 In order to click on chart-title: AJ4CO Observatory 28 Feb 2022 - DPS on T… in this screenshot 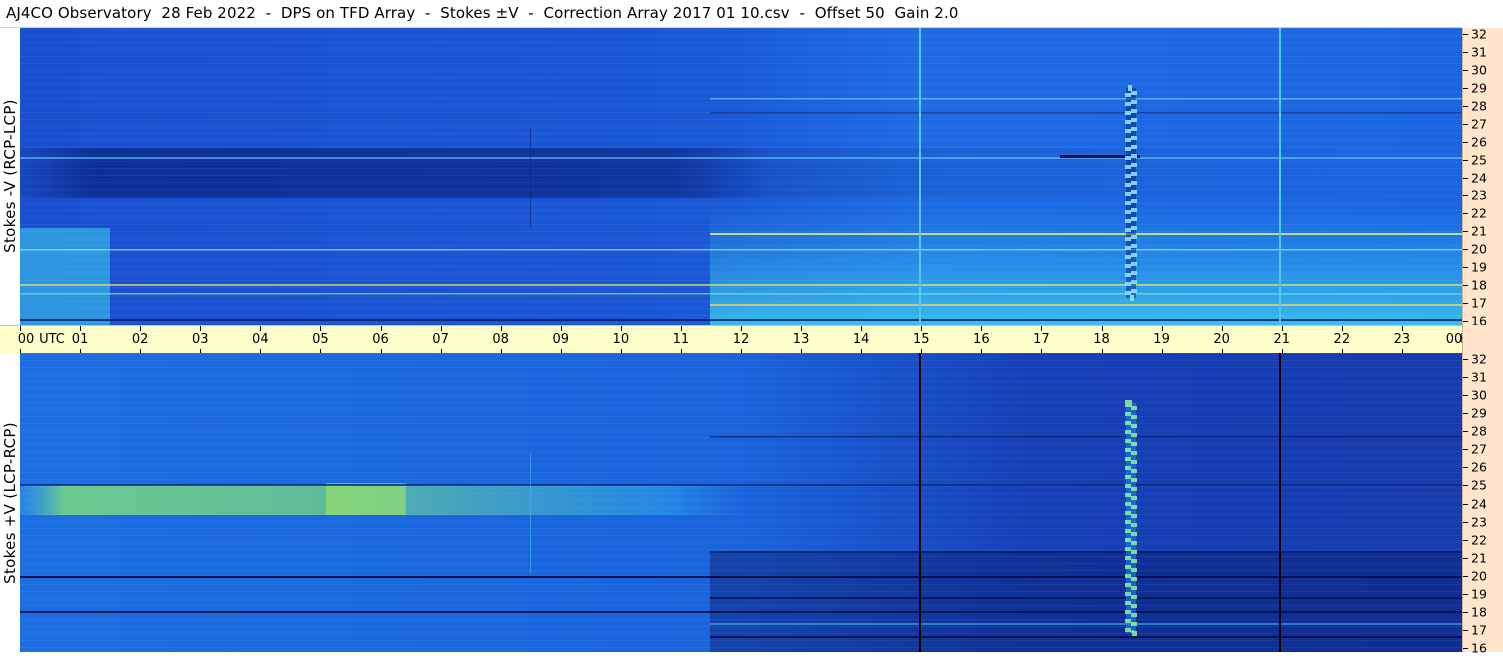, I will do `click(482, 13)`.